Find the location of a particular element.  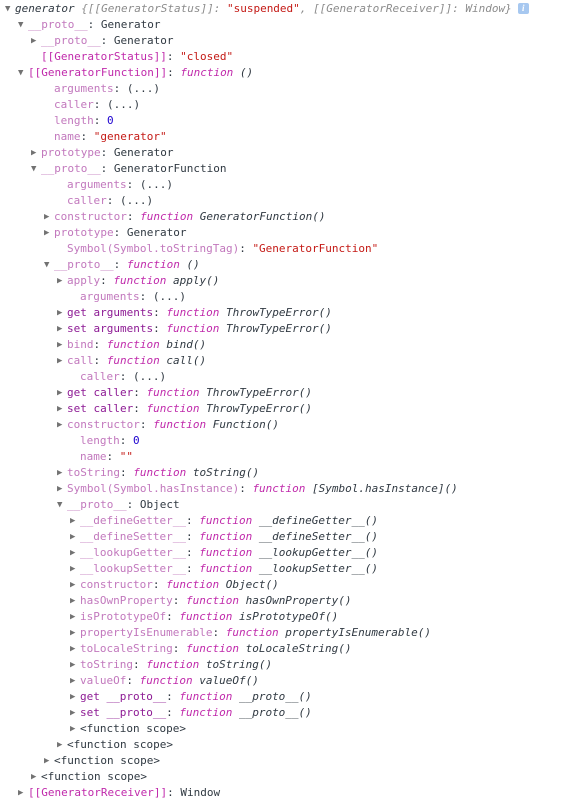

tree-row: [[GeneratorStatus]]: "closed" is located at coordinates (285, 57).